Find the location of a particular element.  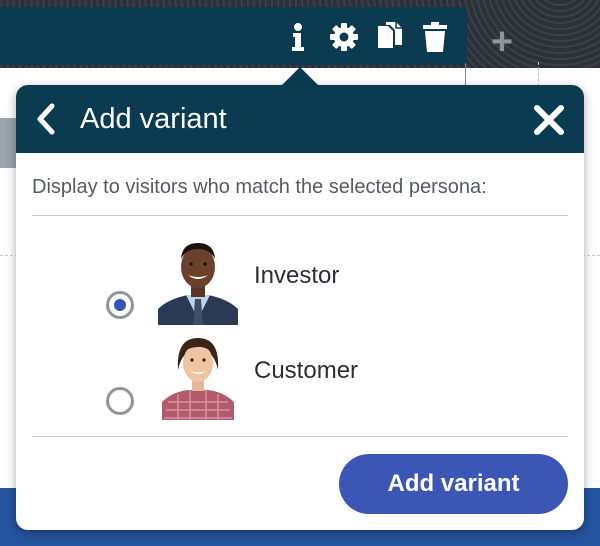

radio-investor is located at coordinates (120, 305).